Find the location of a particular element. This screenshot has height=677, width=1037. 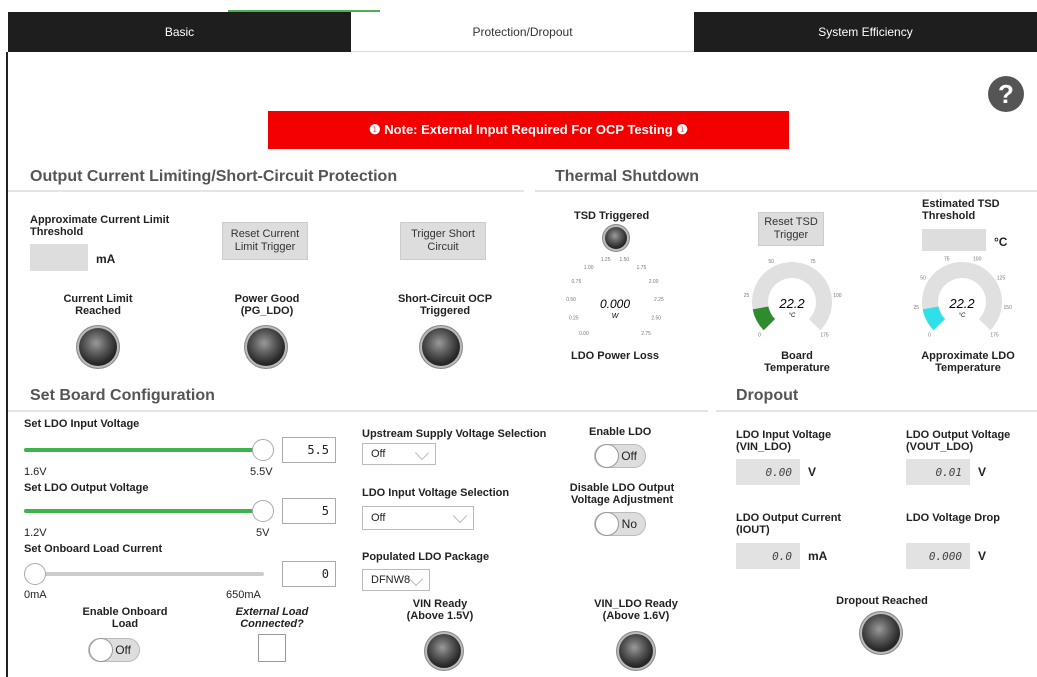

board-gauge-tick-label: 175 is located at coordinates (824, 336).